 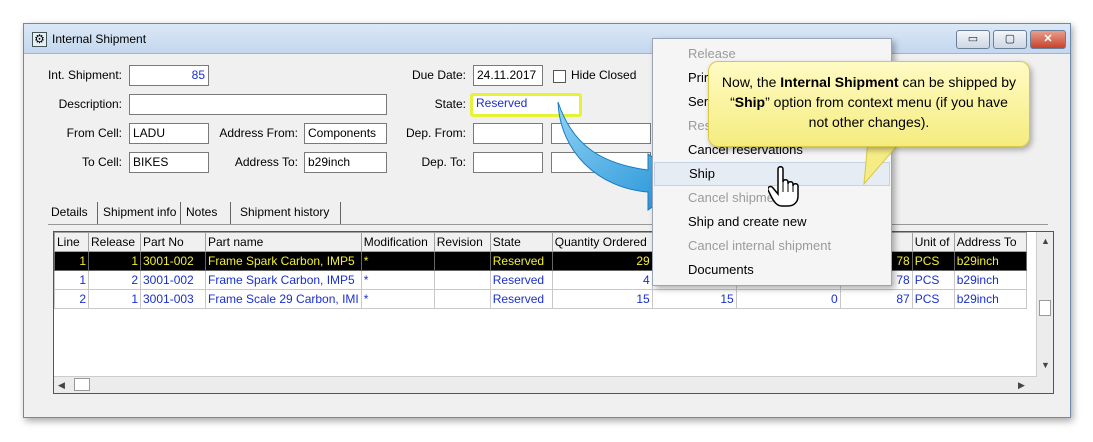 What do you see at coordinates (602, 242) in the screenshot?
I see `column-header: Quantity Ordered` at bounding box center [602, 242].